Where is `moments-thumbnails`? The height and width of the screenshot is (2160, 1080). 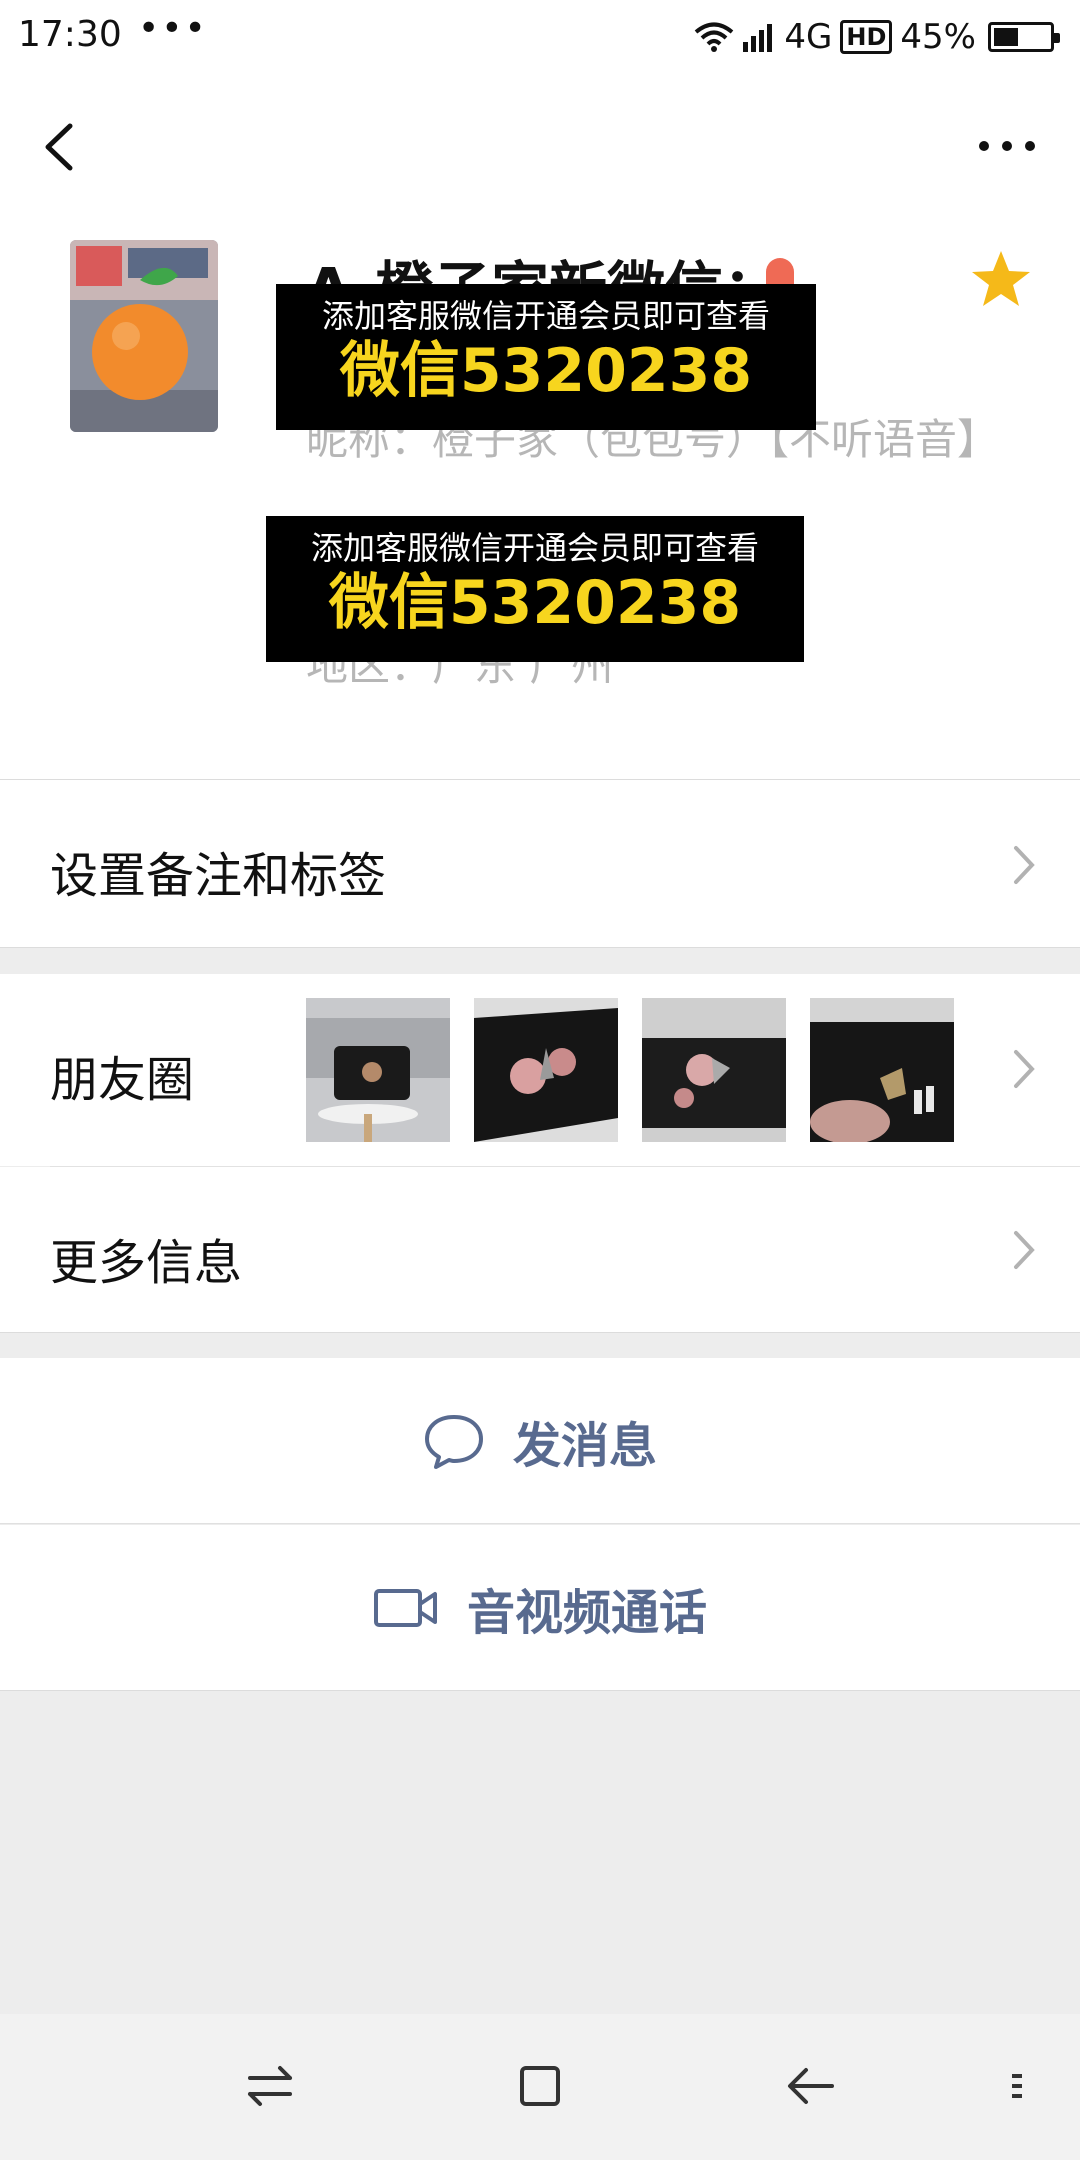 moments-thumbnails is located at coordinates (630, 1070).